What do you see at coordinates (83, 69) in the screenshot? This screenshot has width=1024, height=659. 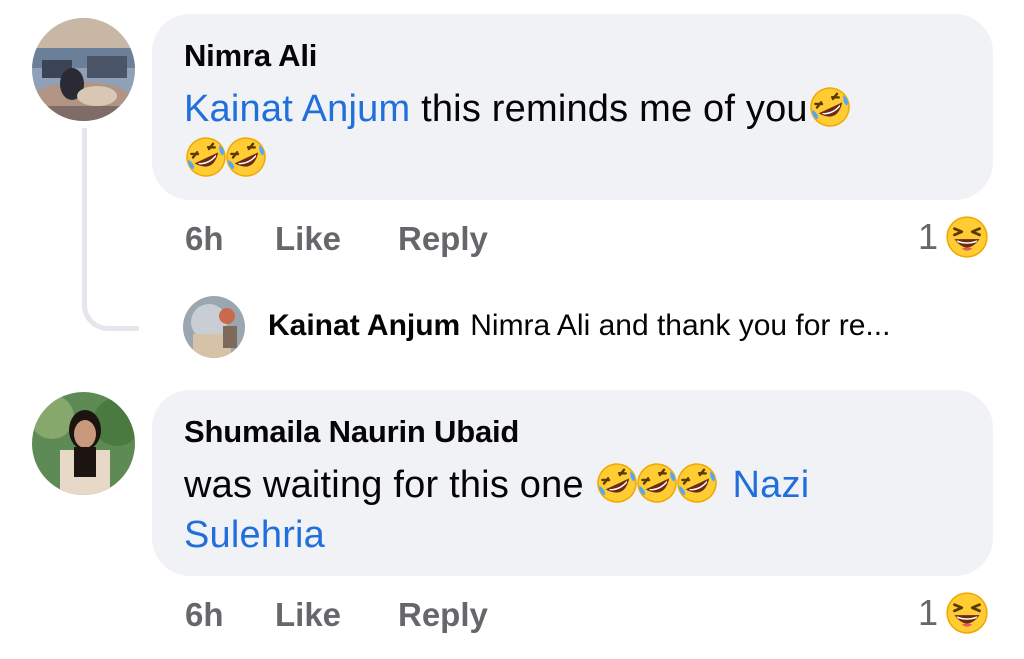 I see `avatar-nimra-ali` at bounding box center [83, 69].